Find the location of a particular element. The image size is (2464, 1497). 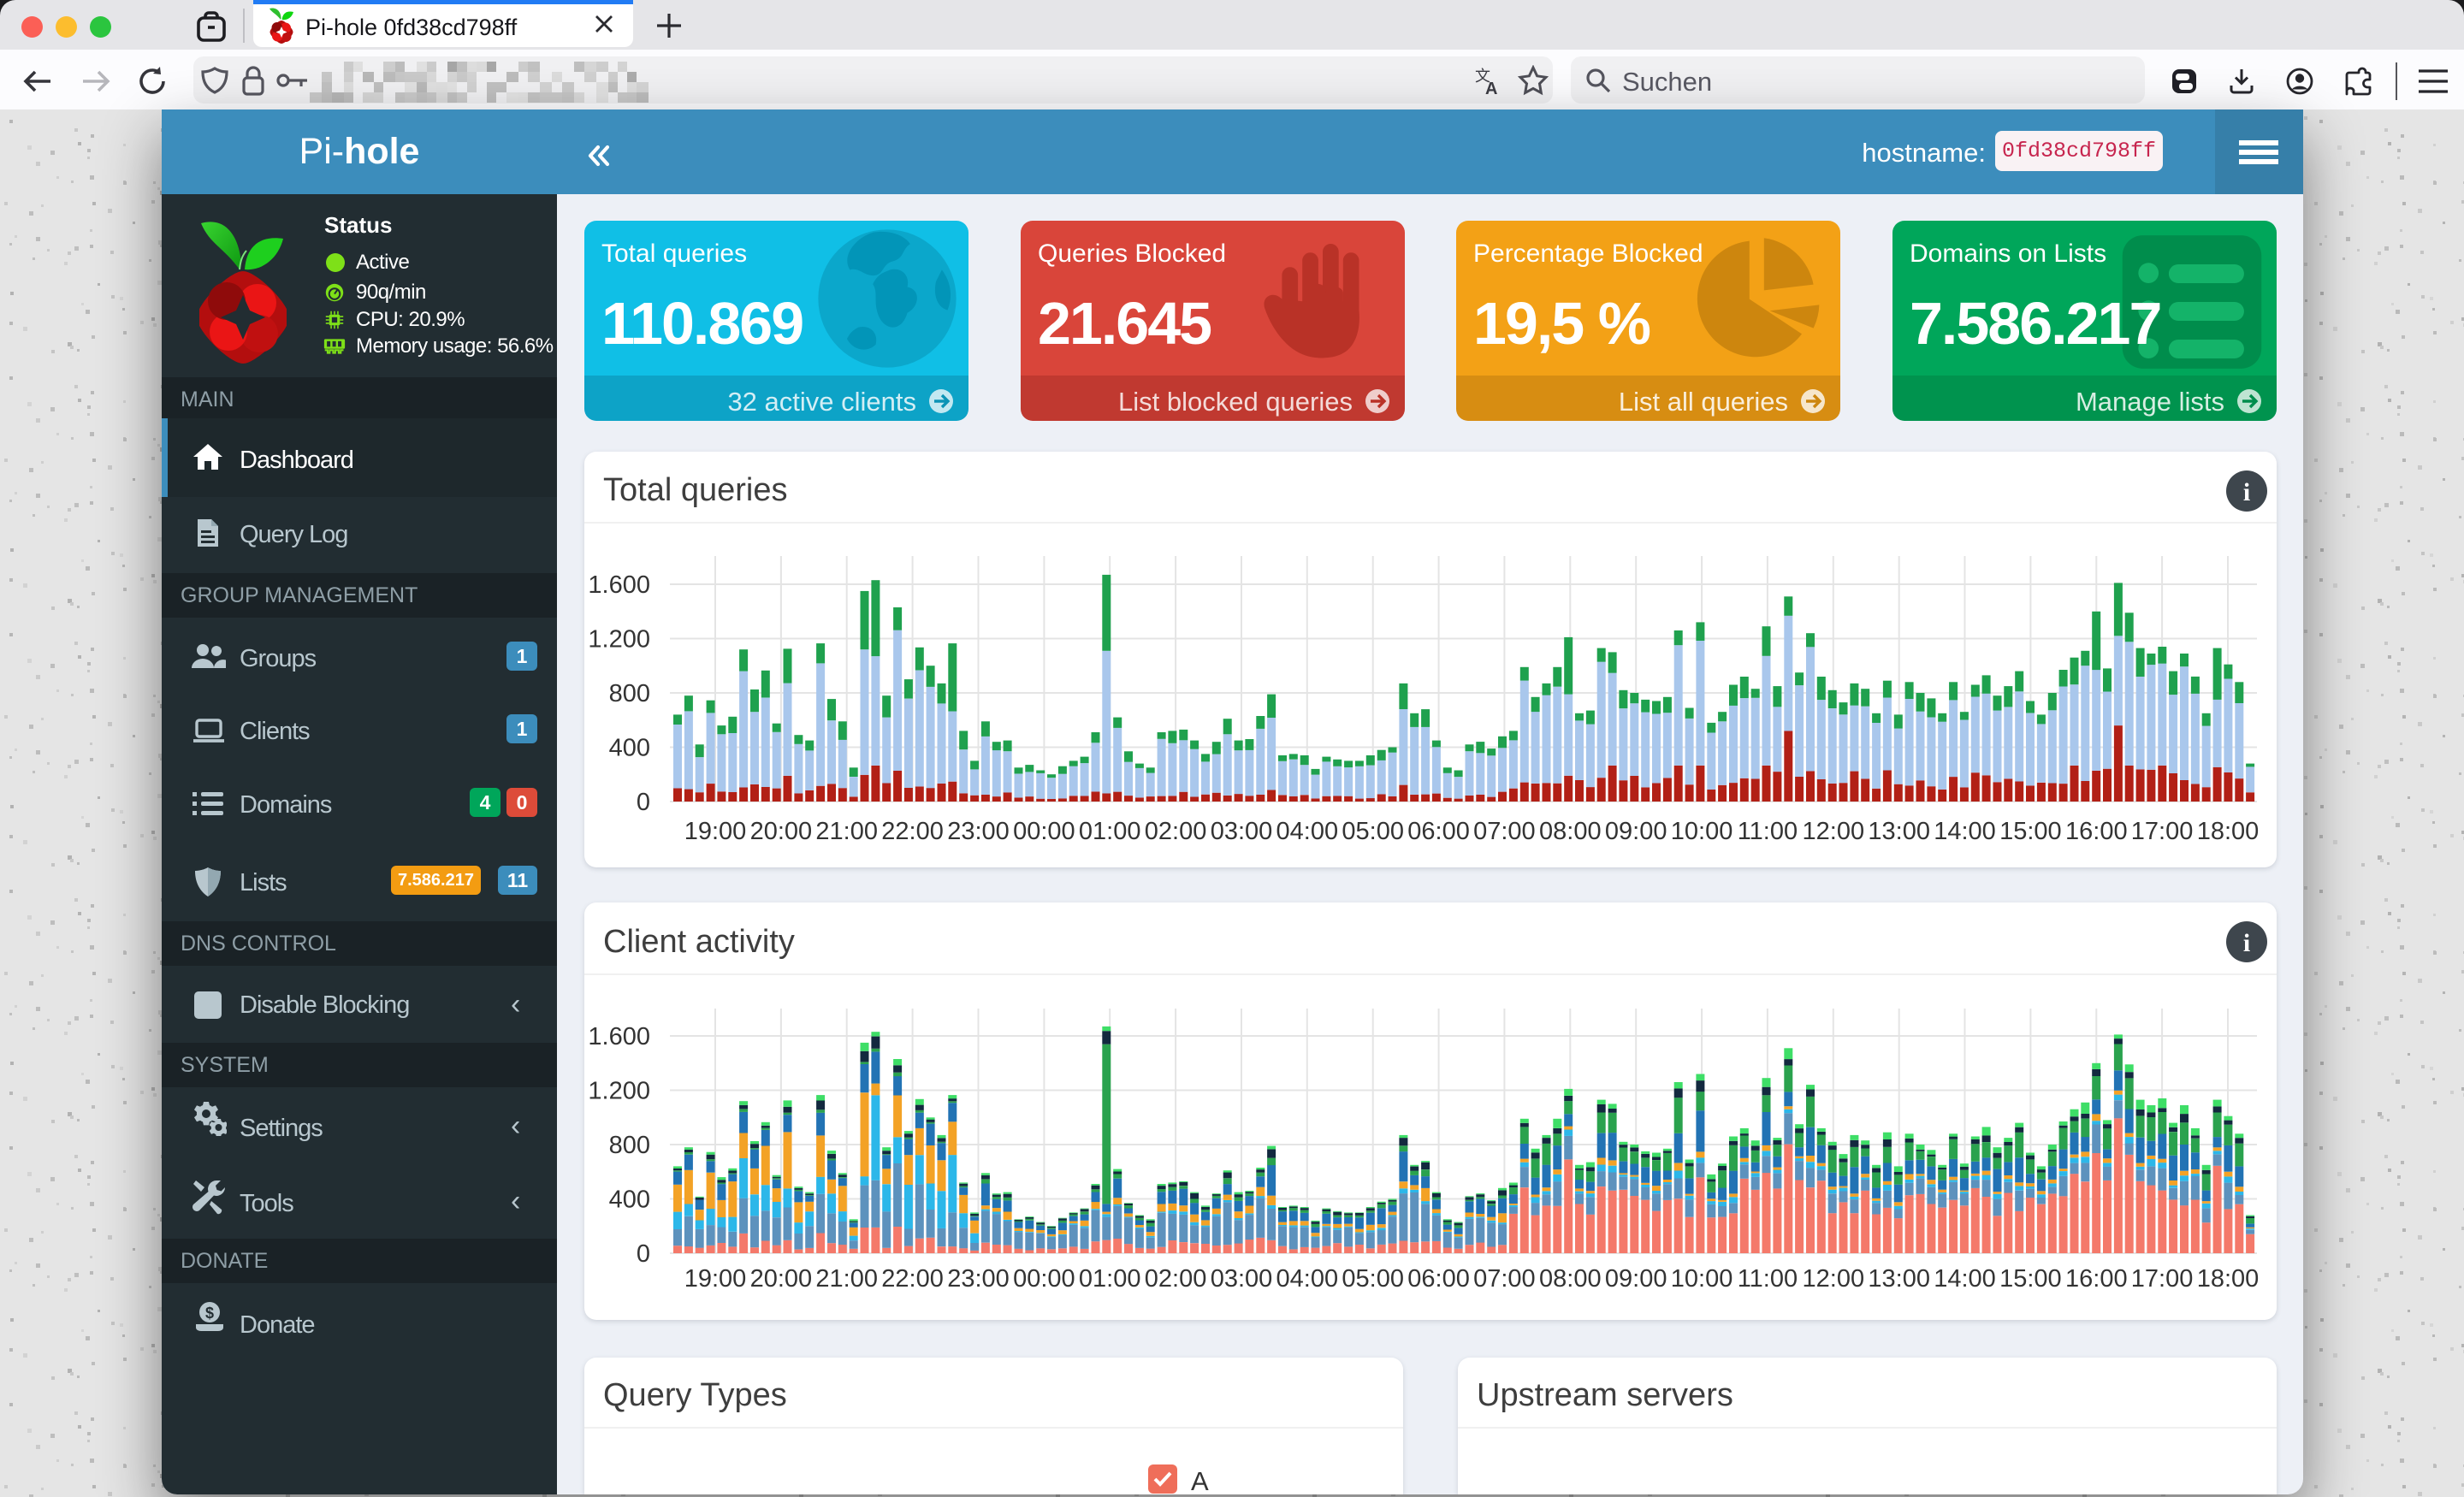

svg-text: A is located at coordinates (1491, 88).